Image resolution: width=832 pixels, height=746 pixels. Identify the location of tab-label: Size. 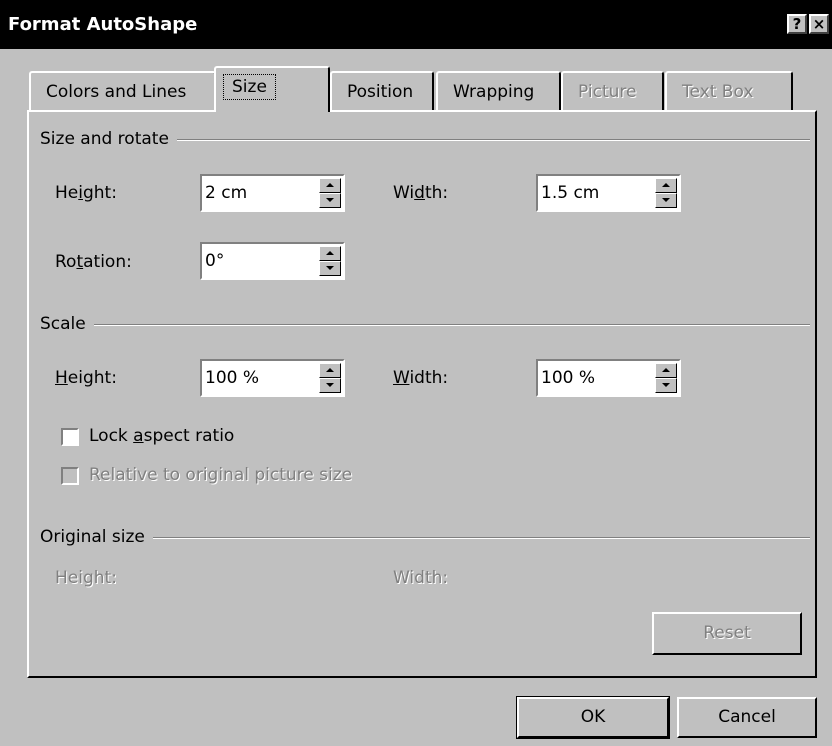
(249, 87).